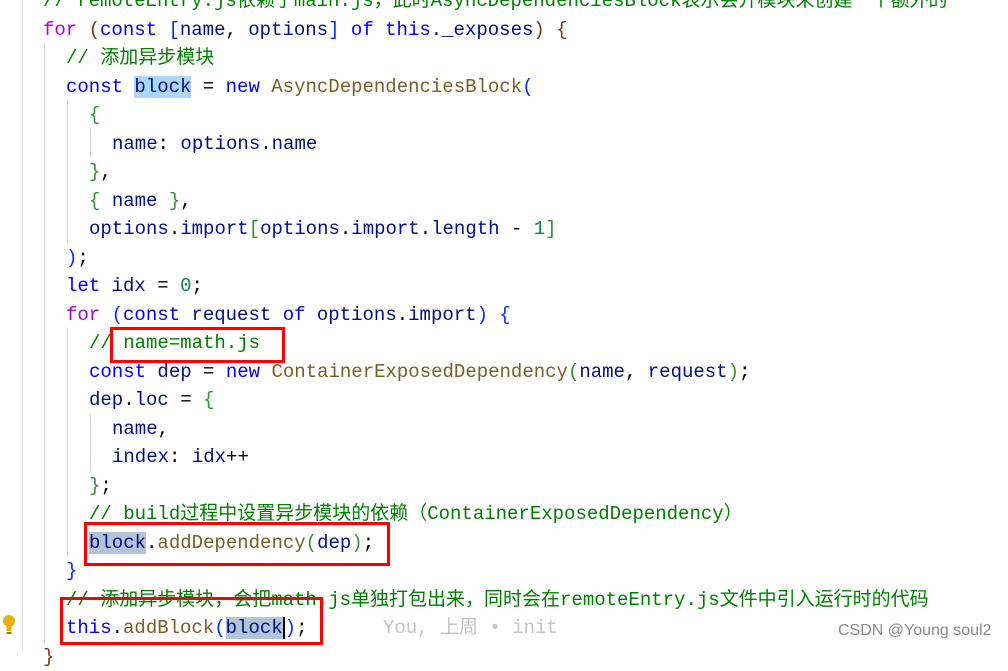  What do you see at coordinates (237, 457) in the screenshot?
I see `code-token: ++` at bounding box center [237, 457].